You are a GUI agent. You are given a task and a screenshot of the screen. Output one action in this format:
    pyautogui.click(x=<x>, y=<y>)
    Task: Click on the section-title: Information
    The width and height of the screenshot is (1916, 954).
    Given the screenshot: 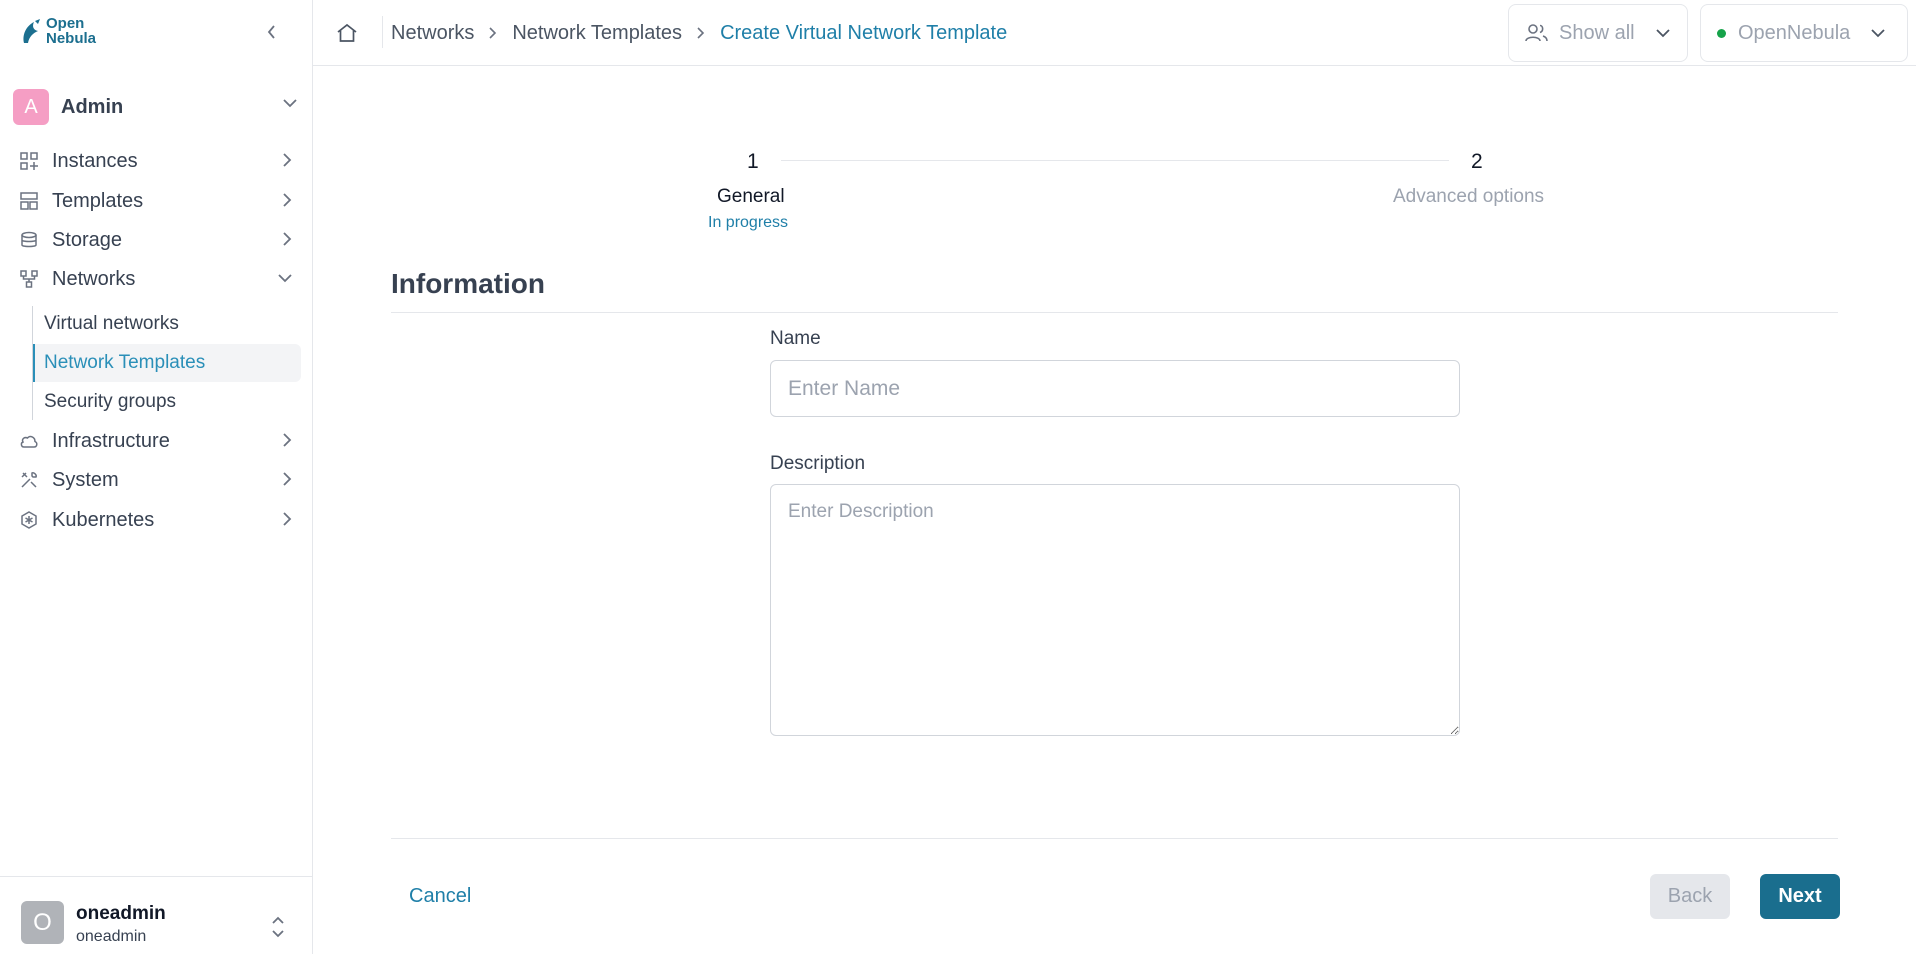 What is the action you would take?
    pyautogui.click(x=468, y=283)
    